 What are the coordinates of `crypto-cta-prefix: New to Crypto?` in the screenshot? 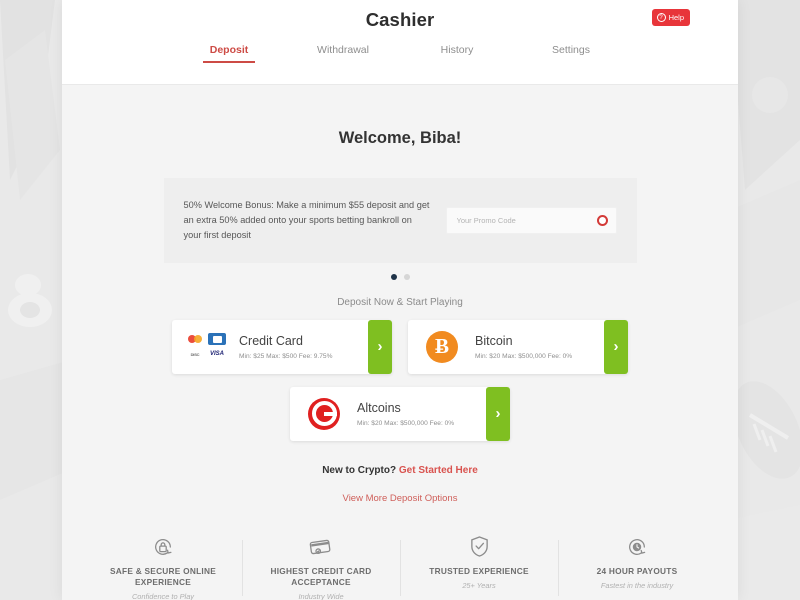 It's located at (360, 470).